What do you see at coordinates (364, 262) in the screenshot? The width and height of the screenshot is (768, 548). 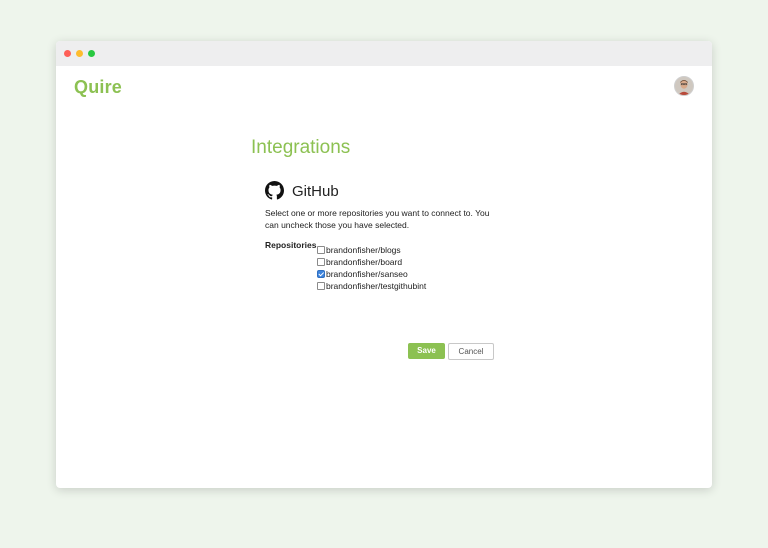 I see `repository-name: brandonfisher/board` at bounding box center [364, 262].